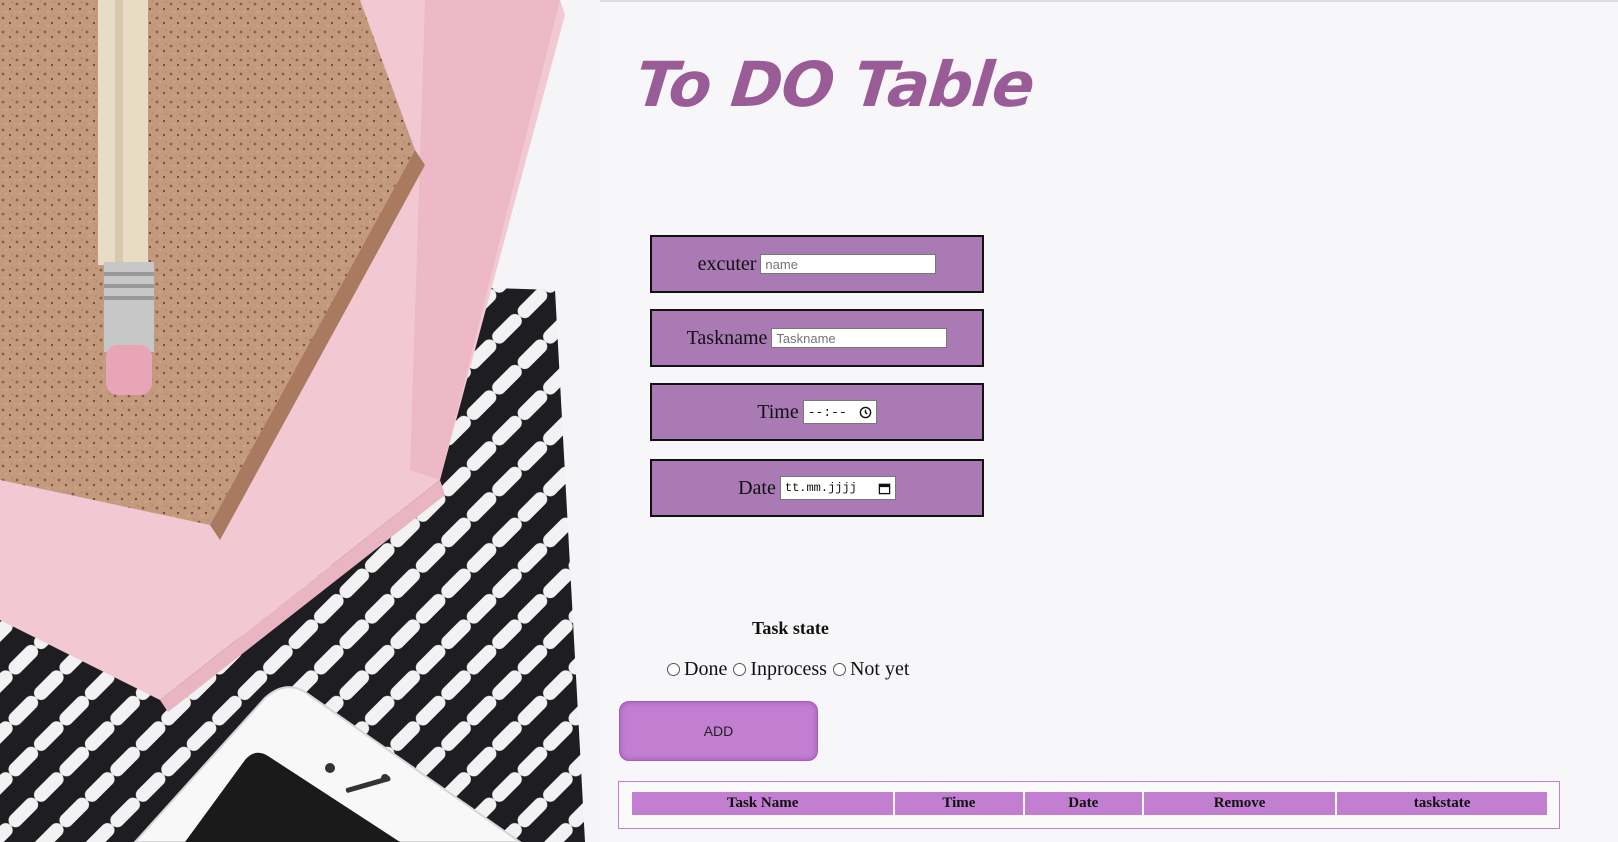 The height and width of the screenshot is (842, 1618). What do you see at coordinates (1442, 803) in the screenshot?
I see `header-taskstate: taskstate` at bounding box center [1442, 803].